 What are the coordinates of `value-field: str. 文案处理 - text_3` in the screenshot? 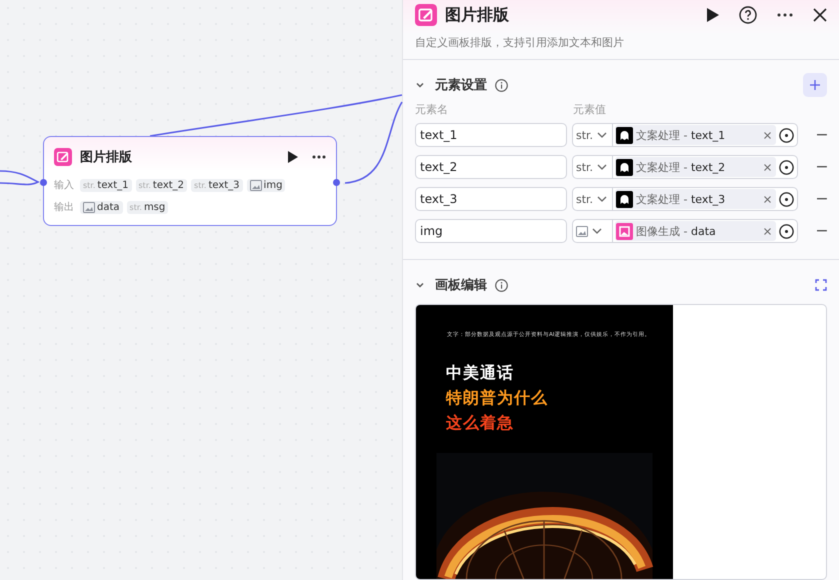 It's located at (685, 199).